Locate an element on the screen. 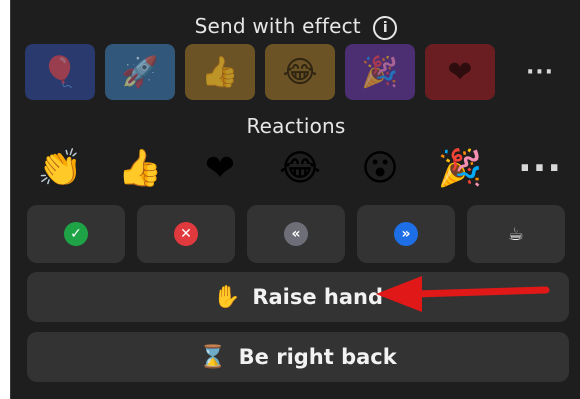 This screenshot has width=580, height=399. info-icon: i is located at coordinates (385, 28).